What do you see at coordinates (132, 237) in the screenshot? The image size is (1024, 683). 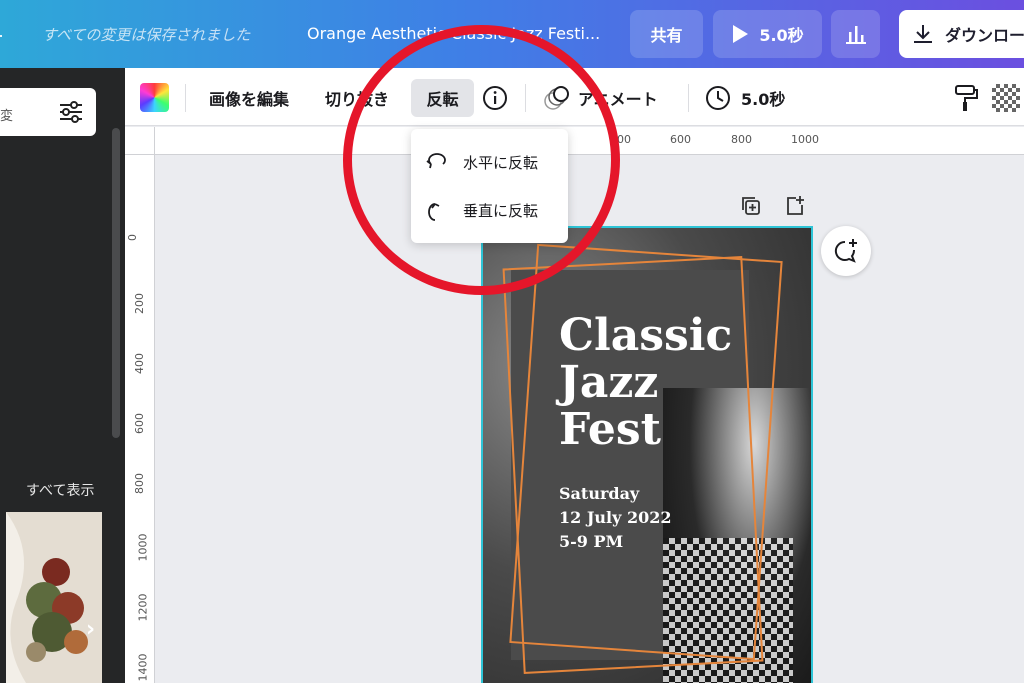 I see `ruler-tick-label: 0` at bounding box center [132, 237].